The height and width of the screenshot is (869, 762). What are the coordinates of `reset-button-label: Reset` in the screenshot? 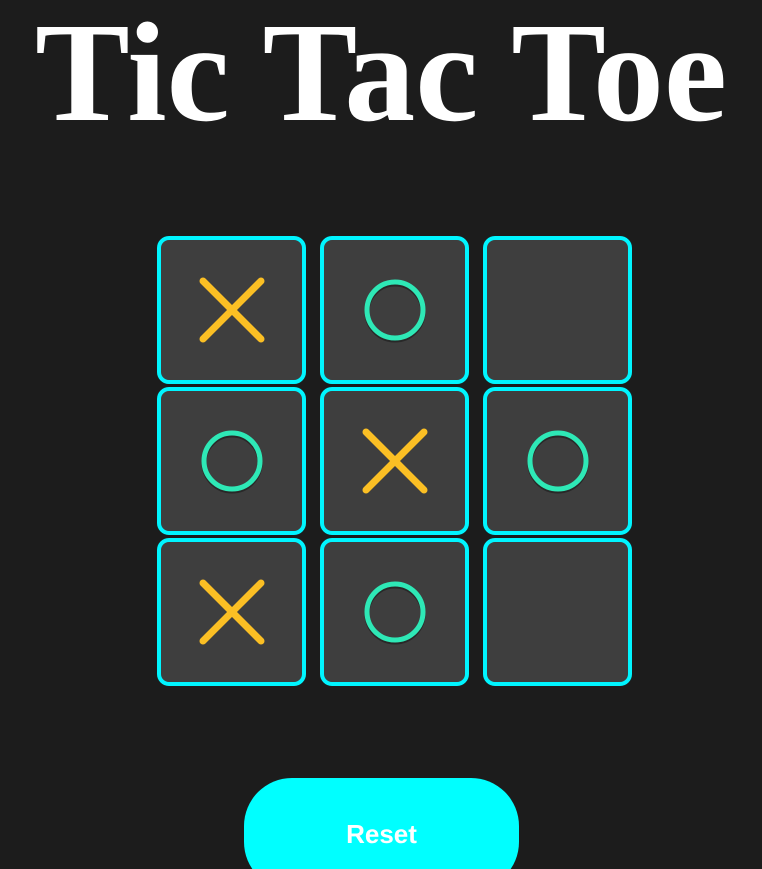 It's located at (381, 834).